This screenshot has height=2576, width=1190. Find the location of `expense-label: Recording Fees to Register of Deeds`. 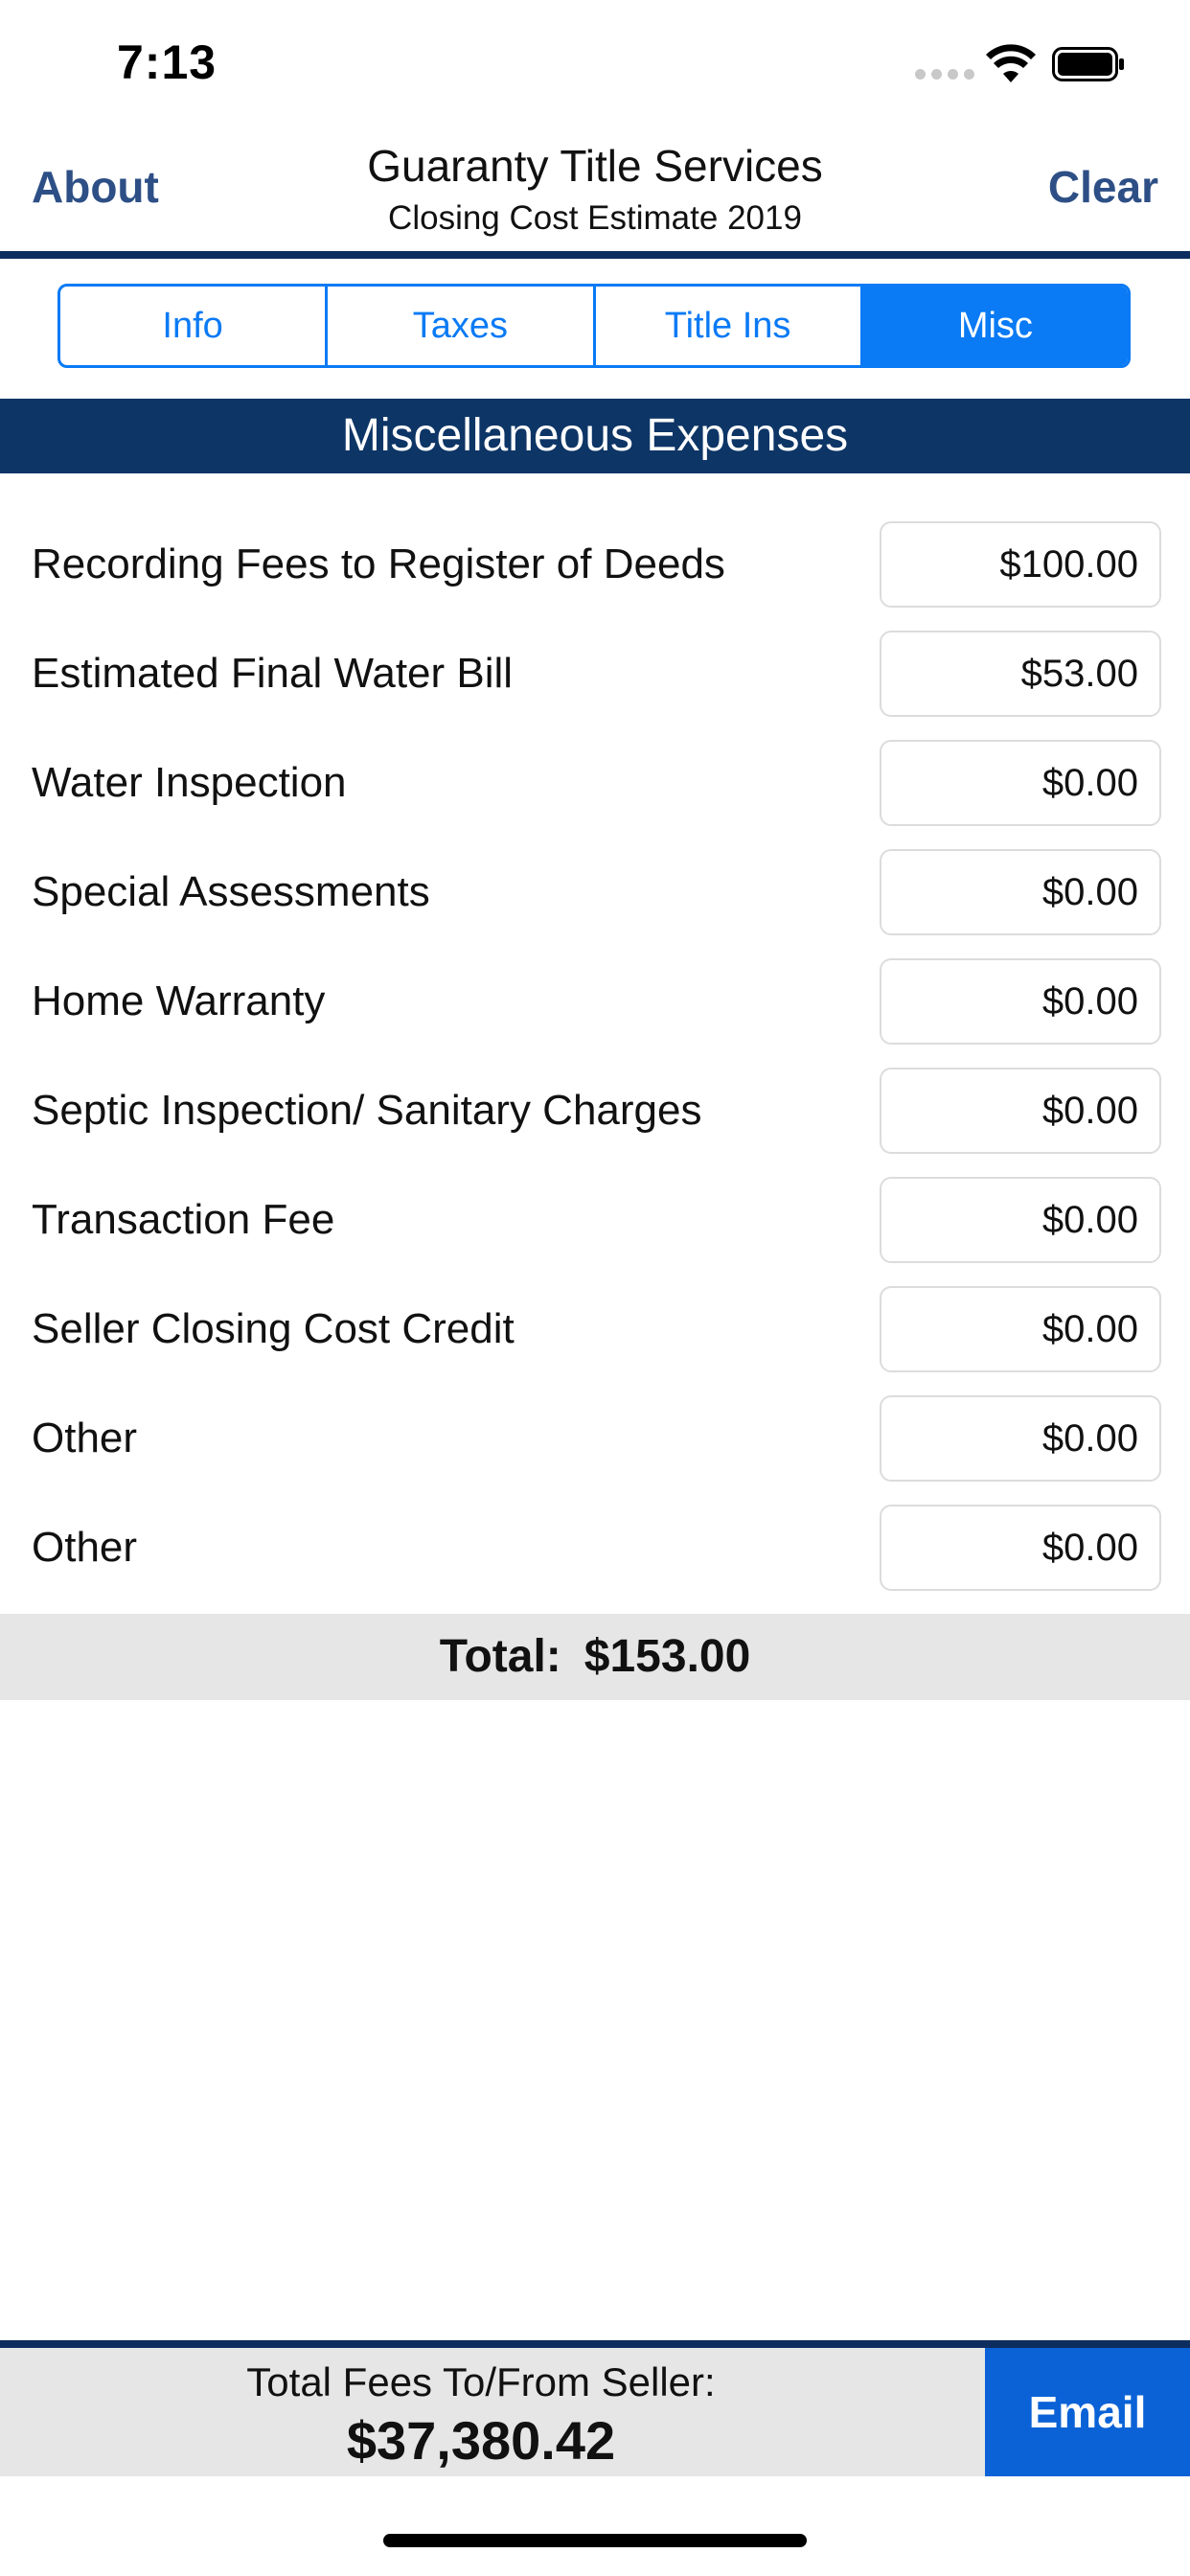

expense-label: Recording Fees to Register of Deeds is located at coordinates (379, 563).